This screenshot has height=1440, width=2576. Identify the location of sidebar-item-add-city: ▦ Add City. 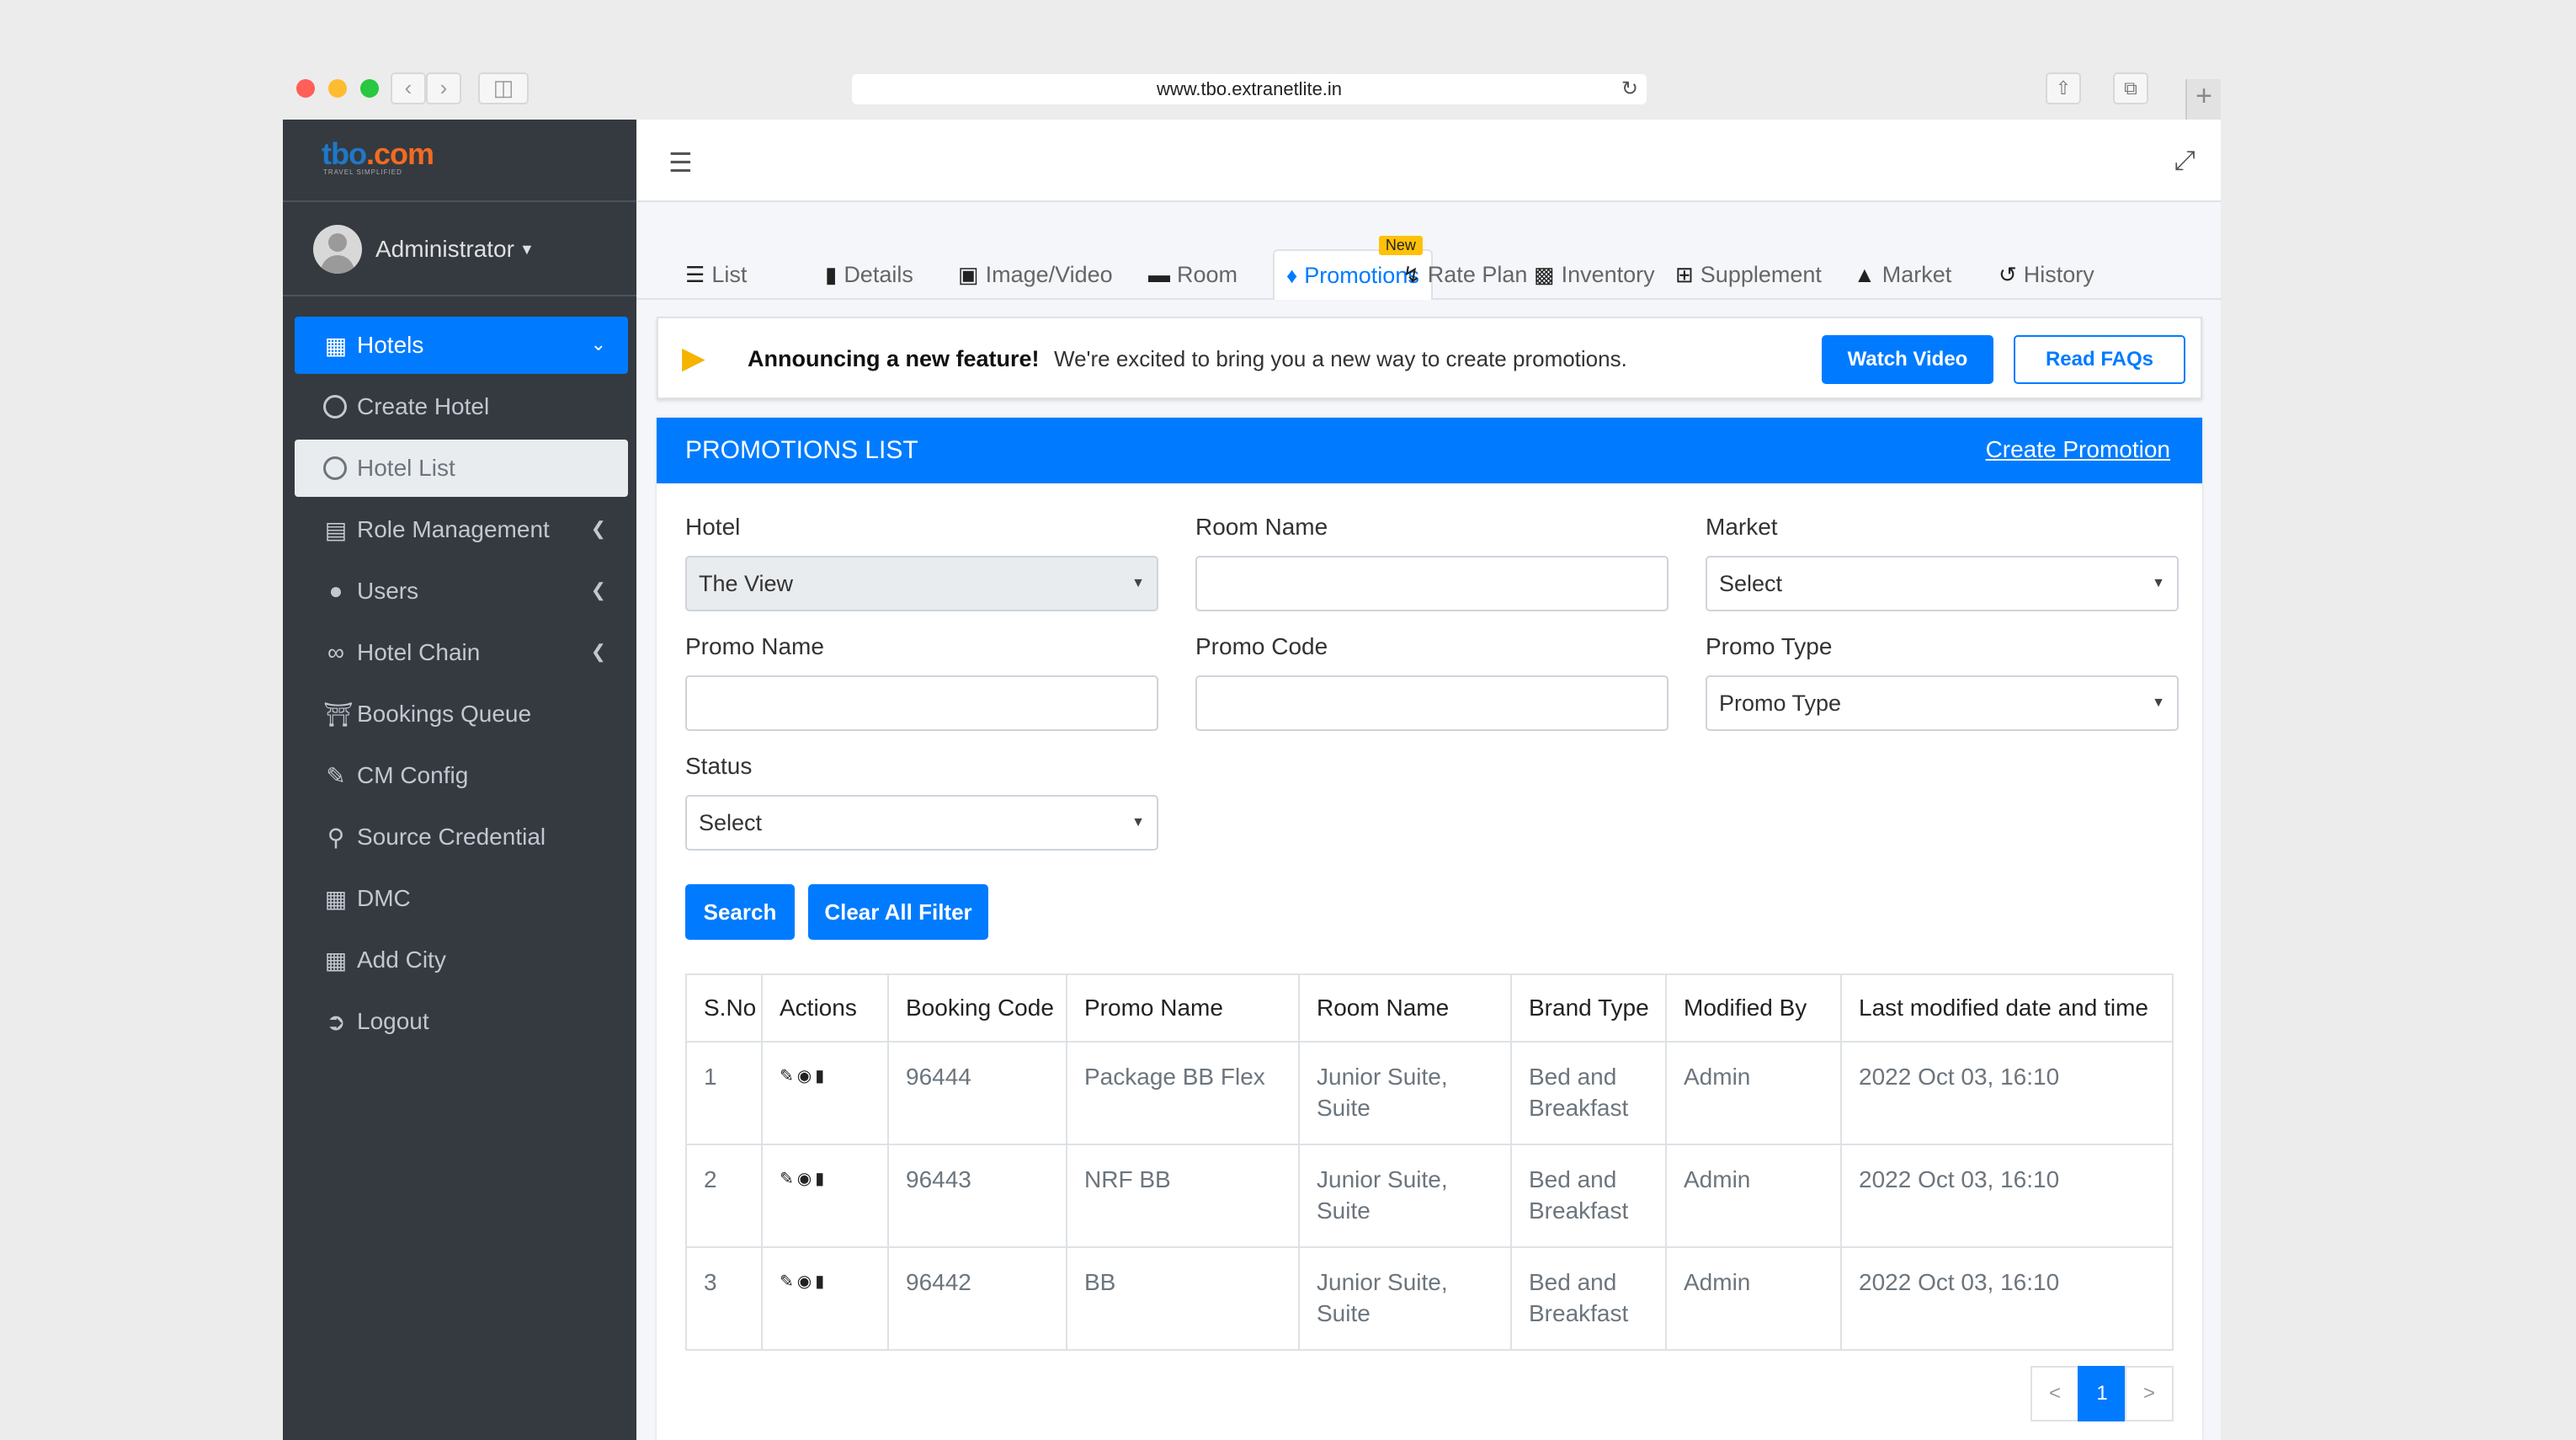
(462, 960).